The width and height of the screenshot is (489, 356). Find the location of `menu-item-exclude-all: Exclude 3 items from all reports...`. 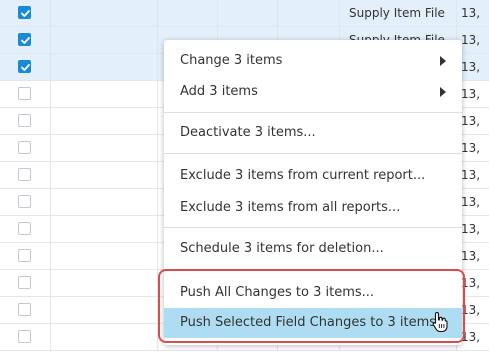

menu-item-exclude-all: Exclude 3 items from all reports... is located at coordinates (313, 208).